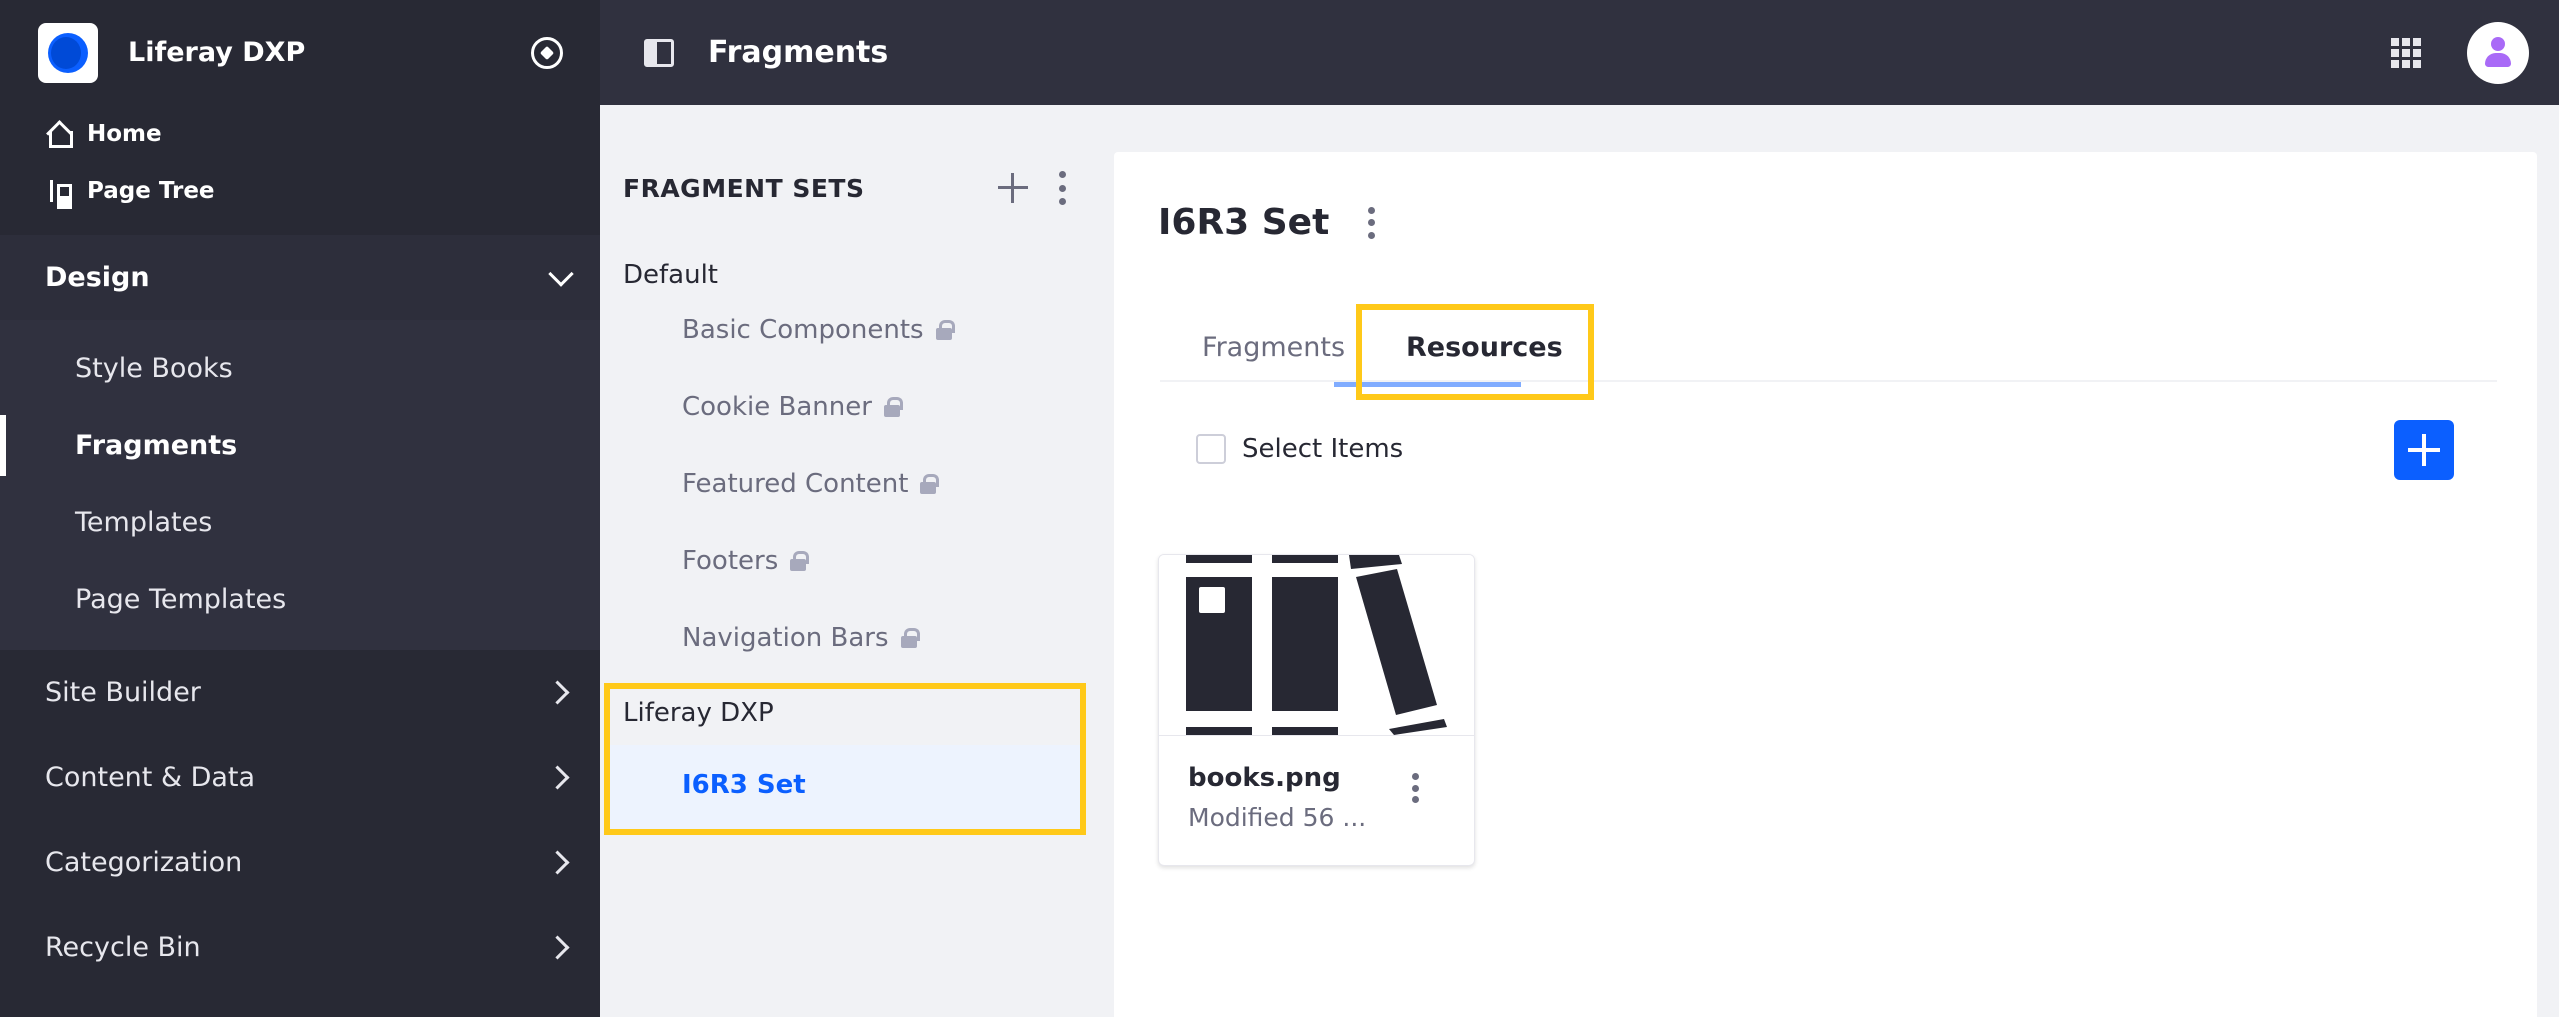 The height and width of the screenshot is (1017, 2559). Describe the element at coordinates (1264, 778) in the screenshot. I see `resource-name: books.png` at that location.